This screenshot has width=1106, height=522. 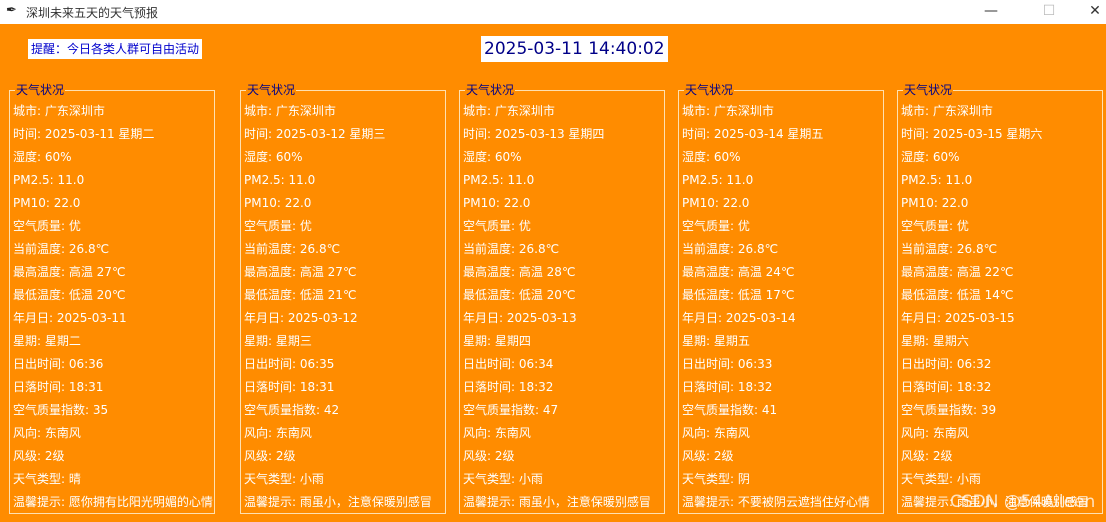 What do you see at coordinates (991, 12) in the screenshot?
I see `minimize-button: —` at bounding box center [991, 12].